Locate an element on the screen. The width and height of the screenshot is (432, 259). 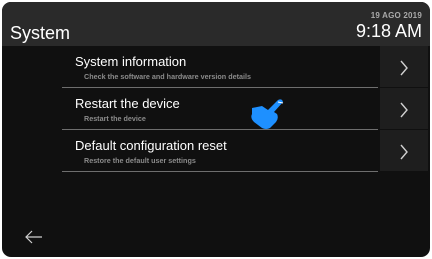
menu-item-restart-device: Restart the device Restart the device is located at coordinates (220, 109).